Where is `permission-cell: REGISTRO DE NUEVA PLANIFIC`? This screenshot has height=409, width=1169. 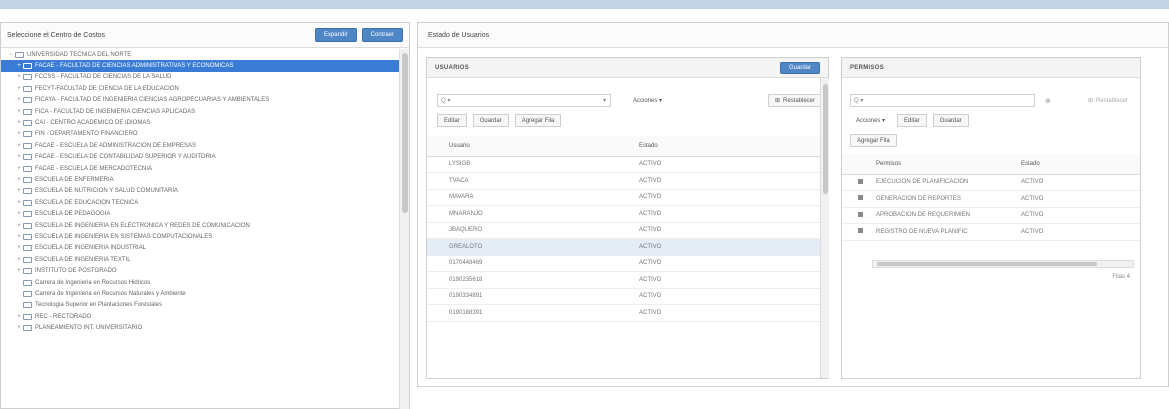 permission-cell: REGISTRO DE NUEVA PLANIFIC is located at coordinates (948, 232).